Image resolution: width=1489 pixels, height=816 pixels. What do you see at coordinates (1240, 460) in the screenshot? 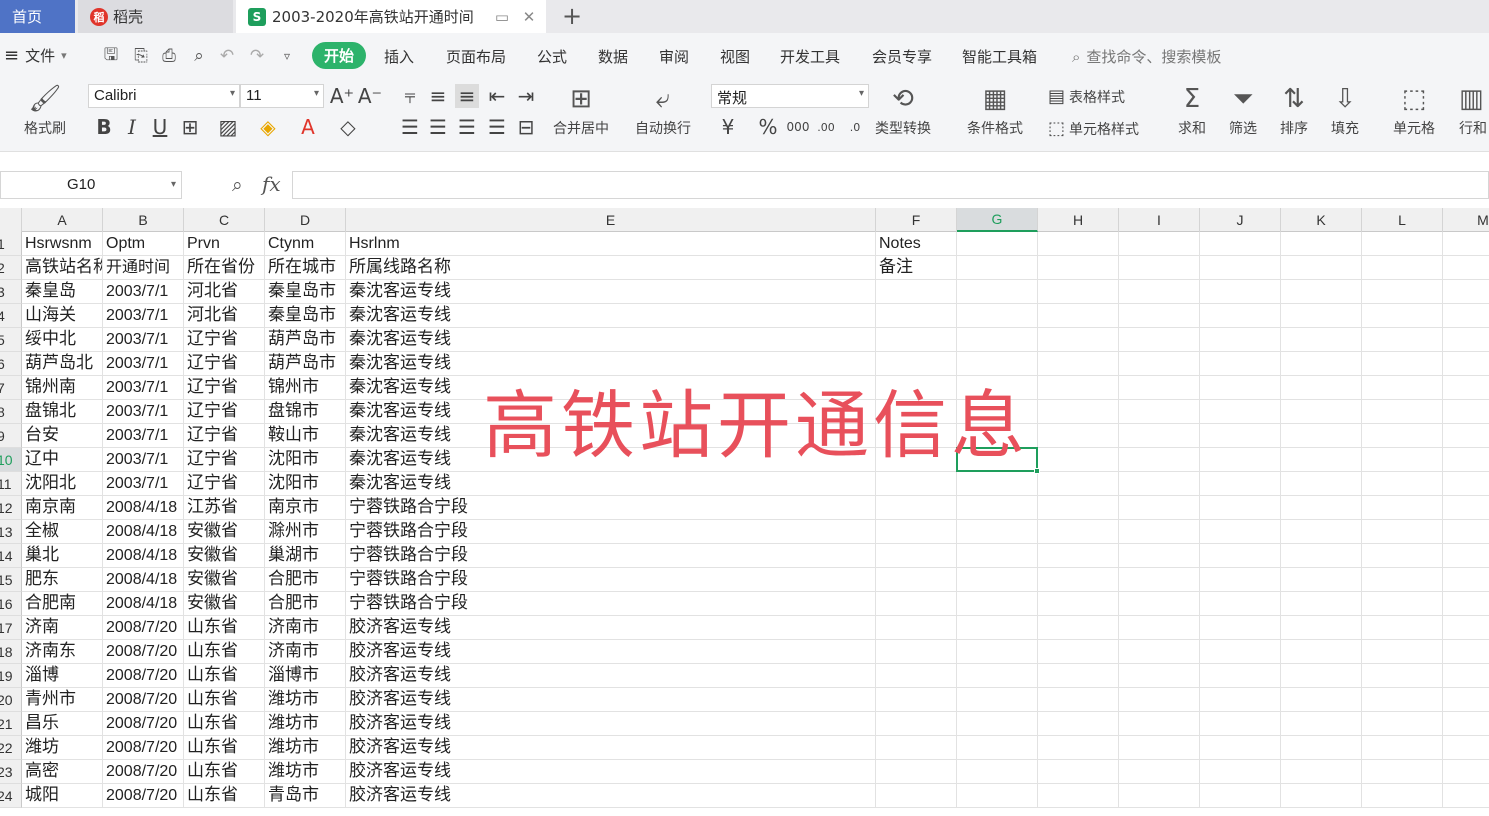
I see `cell-j10` at bounding box center [1240, 460].